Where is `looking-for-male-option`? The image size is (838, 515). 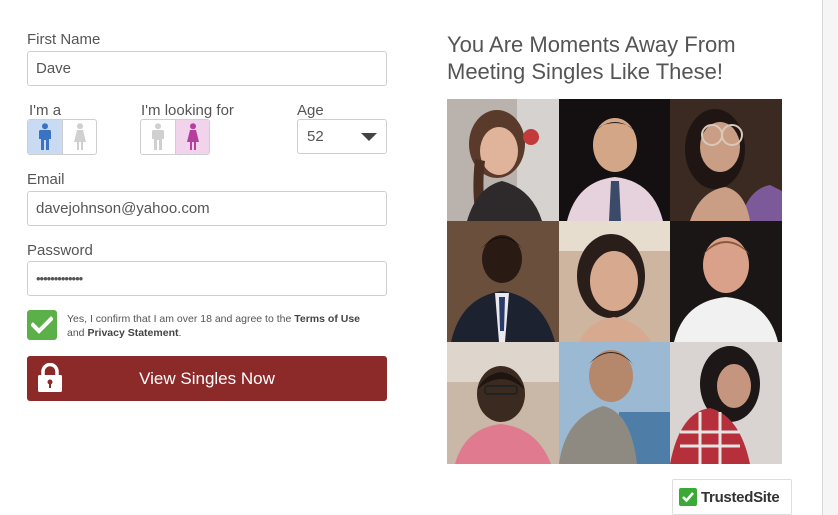 looking-for-male-option is located at coordinates (158, 137).